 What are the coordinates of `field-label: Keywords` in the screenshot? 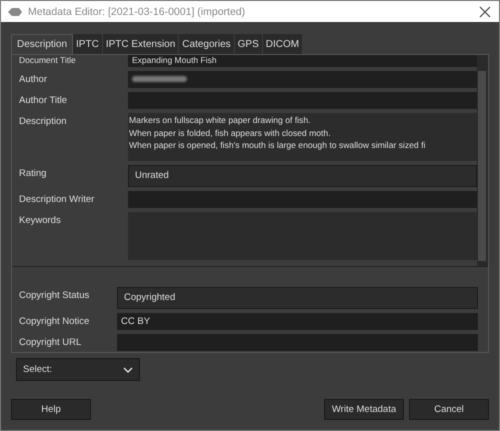 It's located at (40, 220).